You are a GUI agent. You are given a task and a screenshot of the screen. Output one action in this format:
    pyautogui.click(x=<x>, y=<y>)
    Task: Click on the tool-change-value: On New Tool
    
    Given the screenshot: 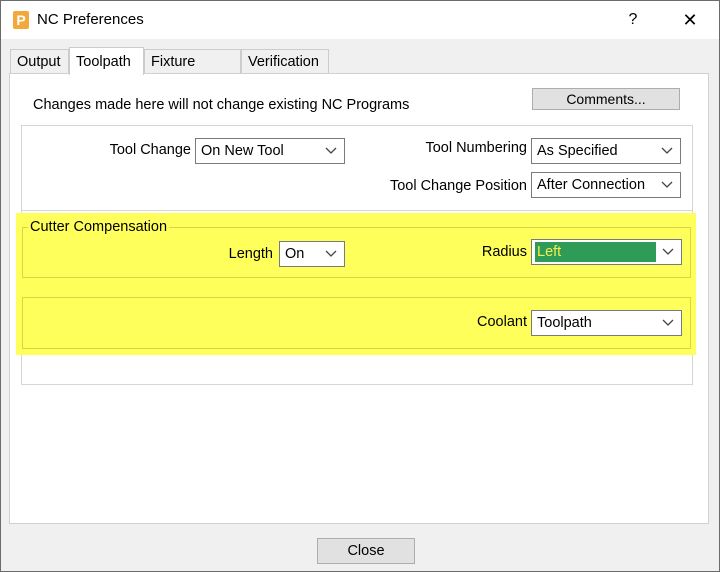 What is the action you would take?
    pyautogui.click(x=242, y=151)
    